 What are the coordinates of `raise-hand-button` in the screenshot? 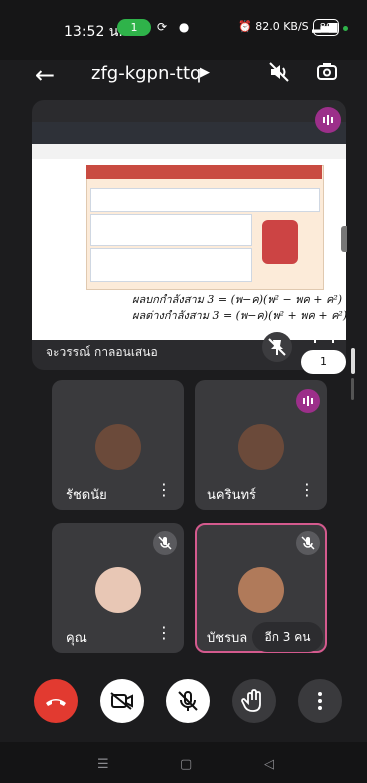 It's located at (254, 701).